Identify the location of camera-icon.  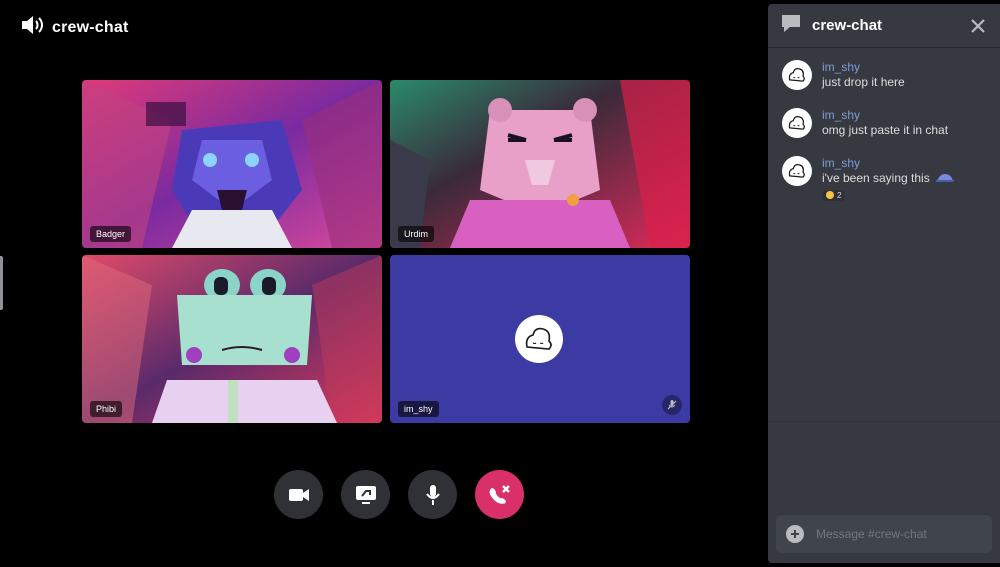
(298, 494).